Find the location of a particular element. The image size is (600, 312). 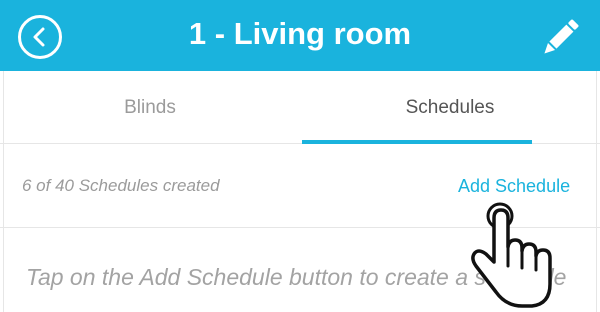

tab-schedules: Schedules is located at coordinates (450, 107).